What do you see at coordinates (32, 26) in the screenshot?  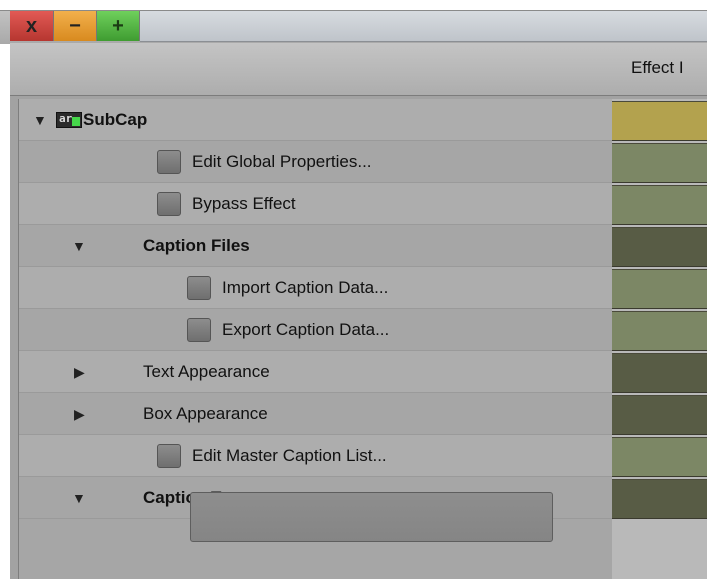 I see `close-window-button: x` at bounding box center [32, 26].